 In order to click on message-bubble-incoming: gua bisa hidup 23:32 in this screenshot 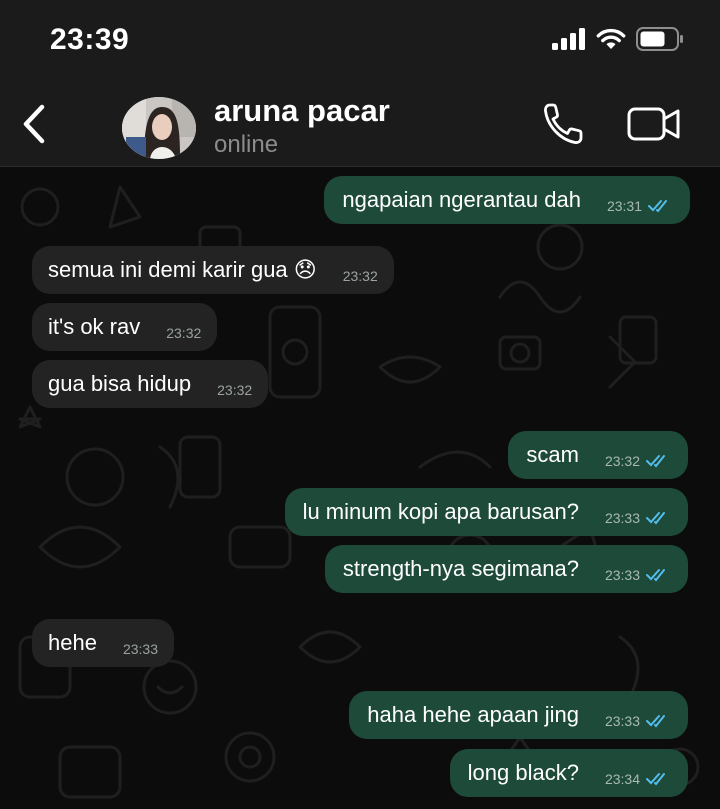, I will do `click(150, 384)`.